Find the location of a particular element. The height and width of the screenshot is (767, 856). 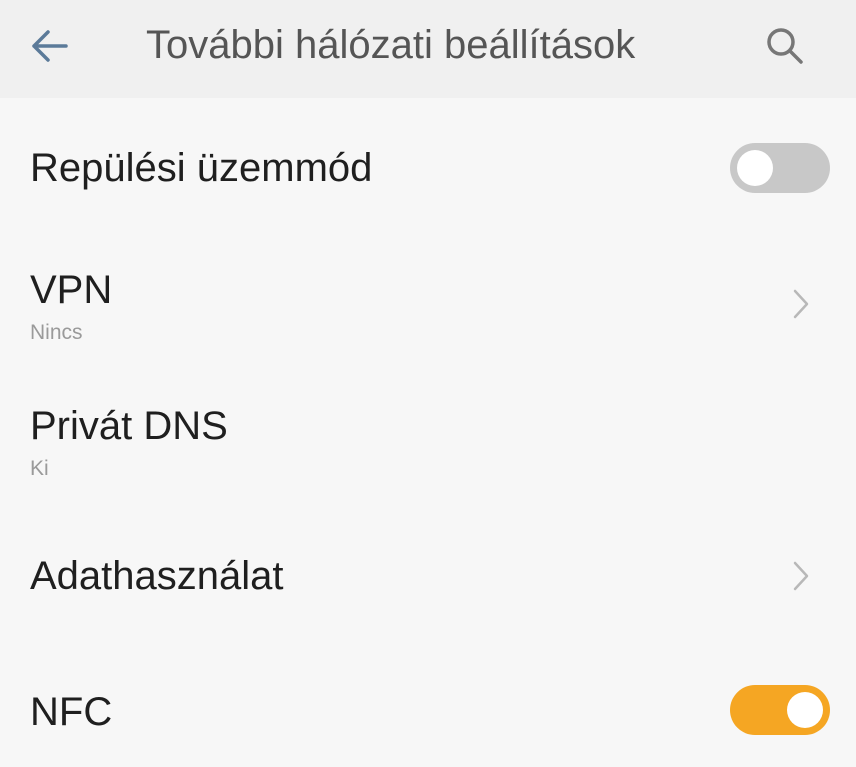

back-button is located at coordinates (48, 46).